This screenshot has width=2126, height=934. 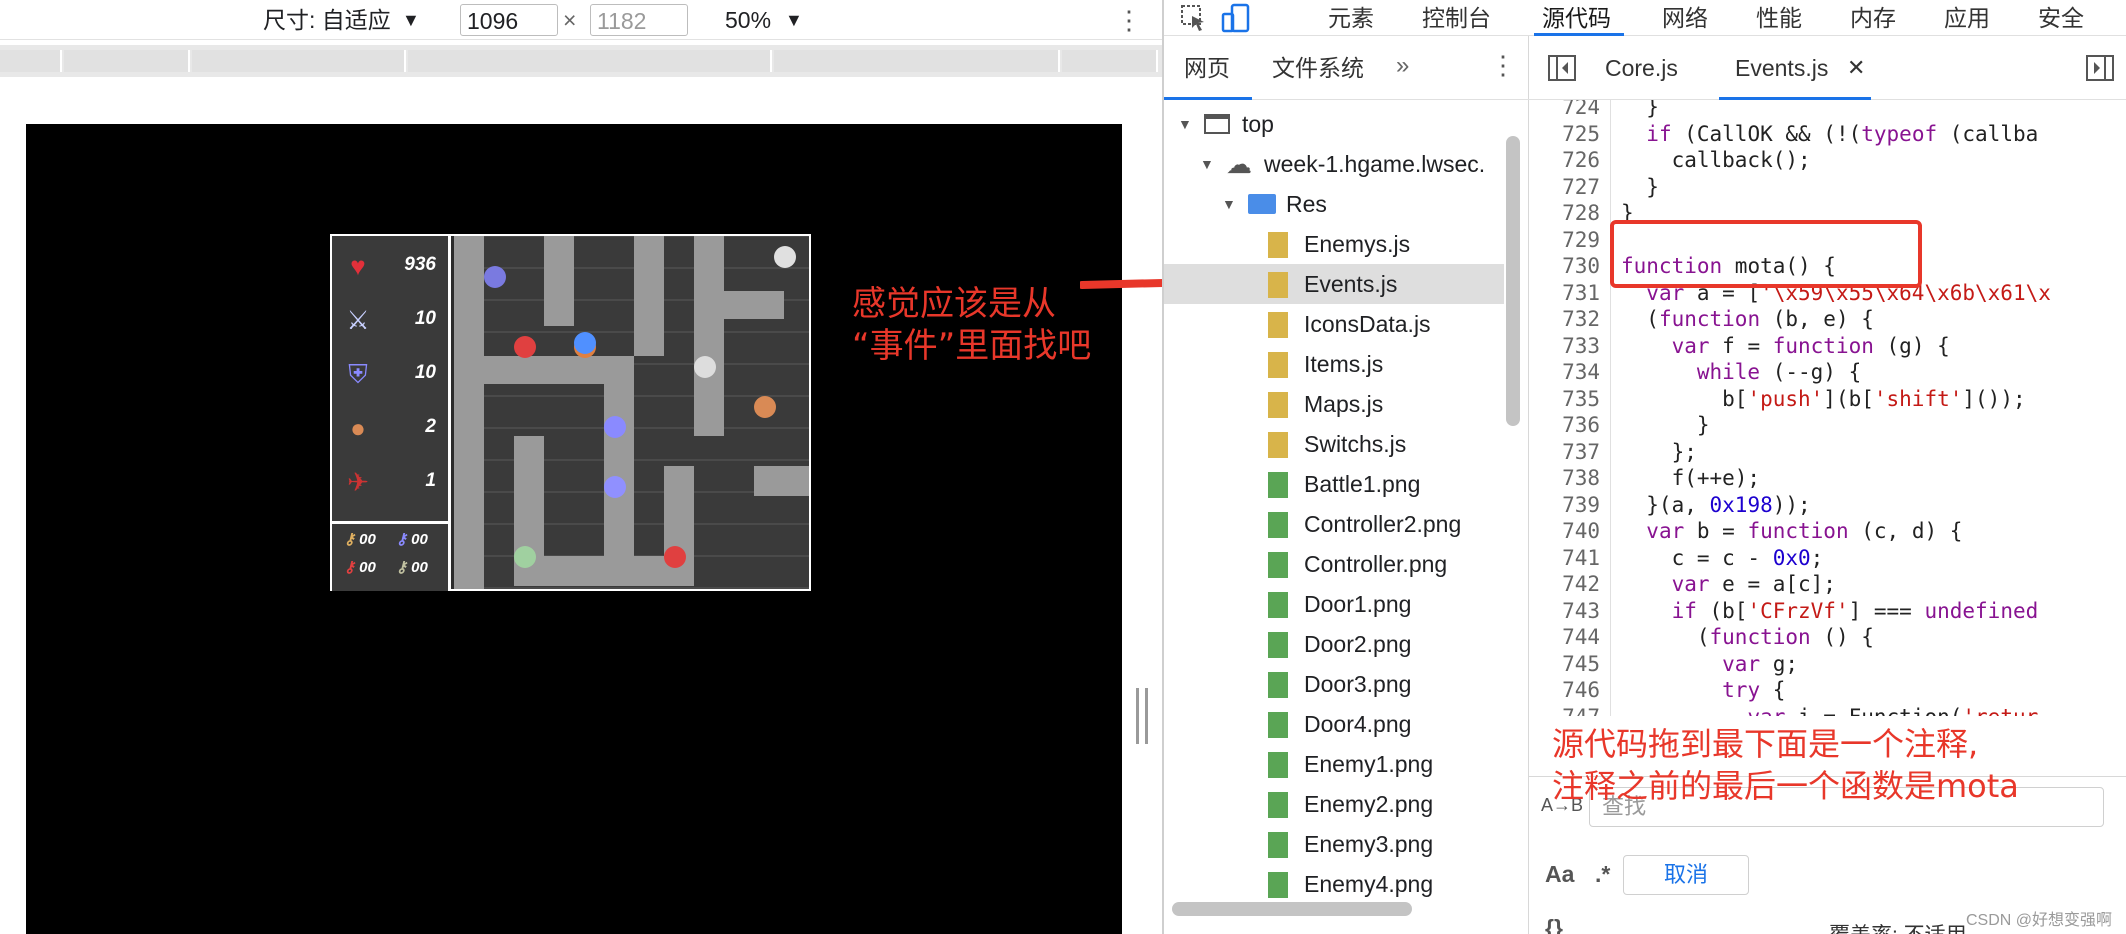 What do you see at coordinates (1559, 874) in the screenshot?
I see `match-case-toggle: Aa` at bounding box center [1559, 874].